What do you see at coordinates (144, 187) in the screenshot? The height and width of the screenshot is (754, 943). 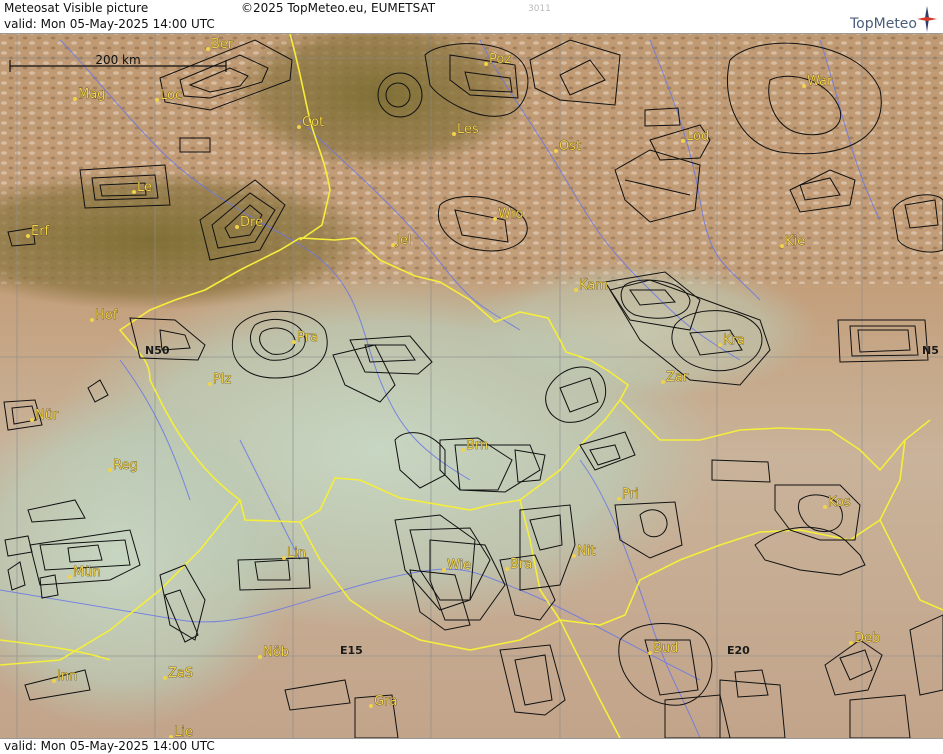 I see `city-label: Le` at bounding box center [144, 187].